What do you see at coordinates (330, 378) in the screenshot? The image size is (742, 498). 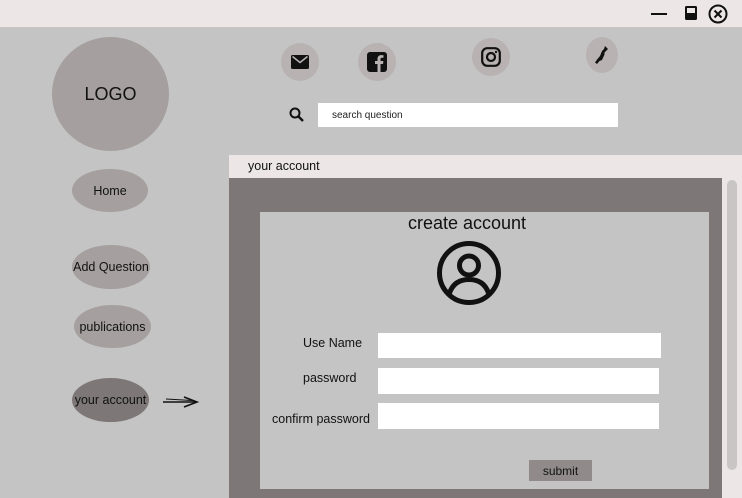 I see `password-label: password` at bounding box center [330, 378].